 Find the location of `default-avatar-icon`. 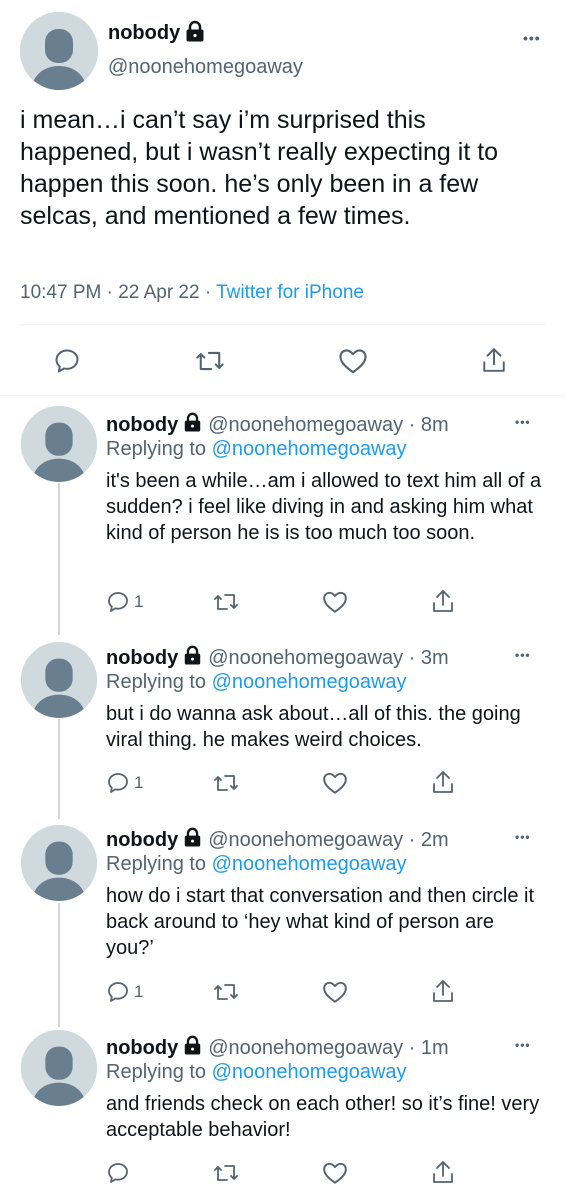

default-avatar-icon is located at coordinates (59, 51).